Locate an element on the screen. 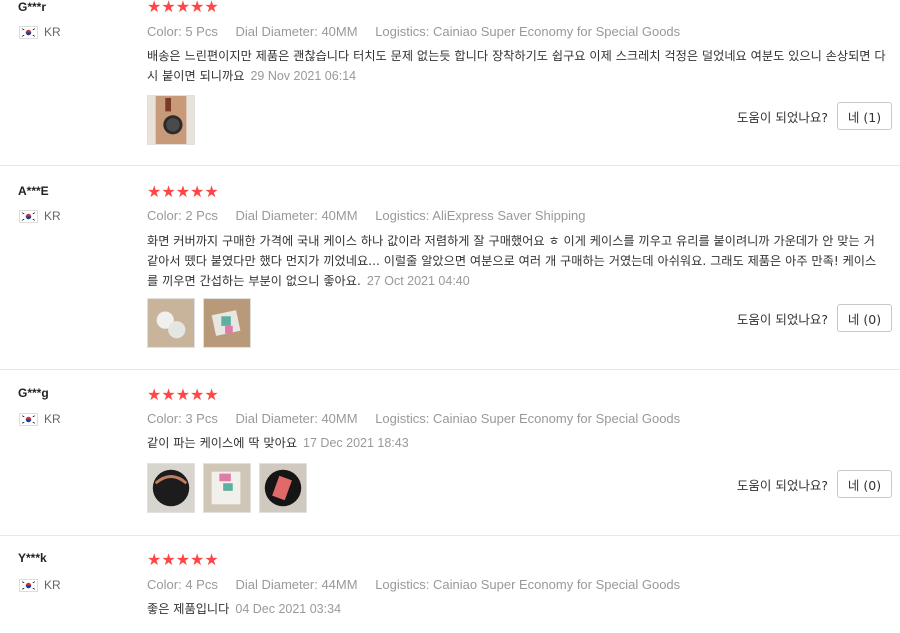  review-date: 17 Dec 2021 18:43 is located at coordinates (356, 443).